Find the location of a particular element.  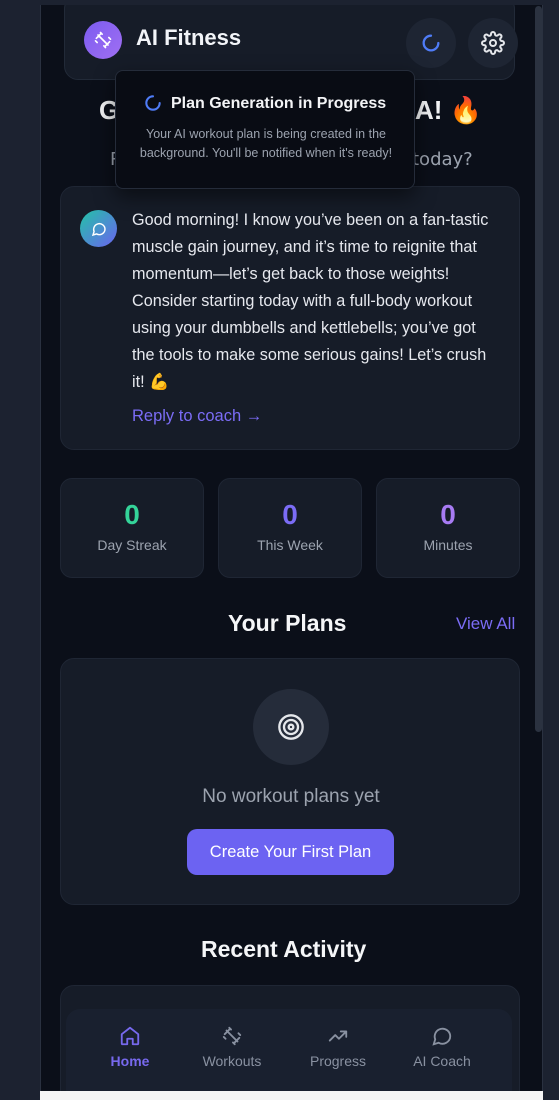

stat-day-streak: 0 Day Streak is located at coordinates (132, 528).